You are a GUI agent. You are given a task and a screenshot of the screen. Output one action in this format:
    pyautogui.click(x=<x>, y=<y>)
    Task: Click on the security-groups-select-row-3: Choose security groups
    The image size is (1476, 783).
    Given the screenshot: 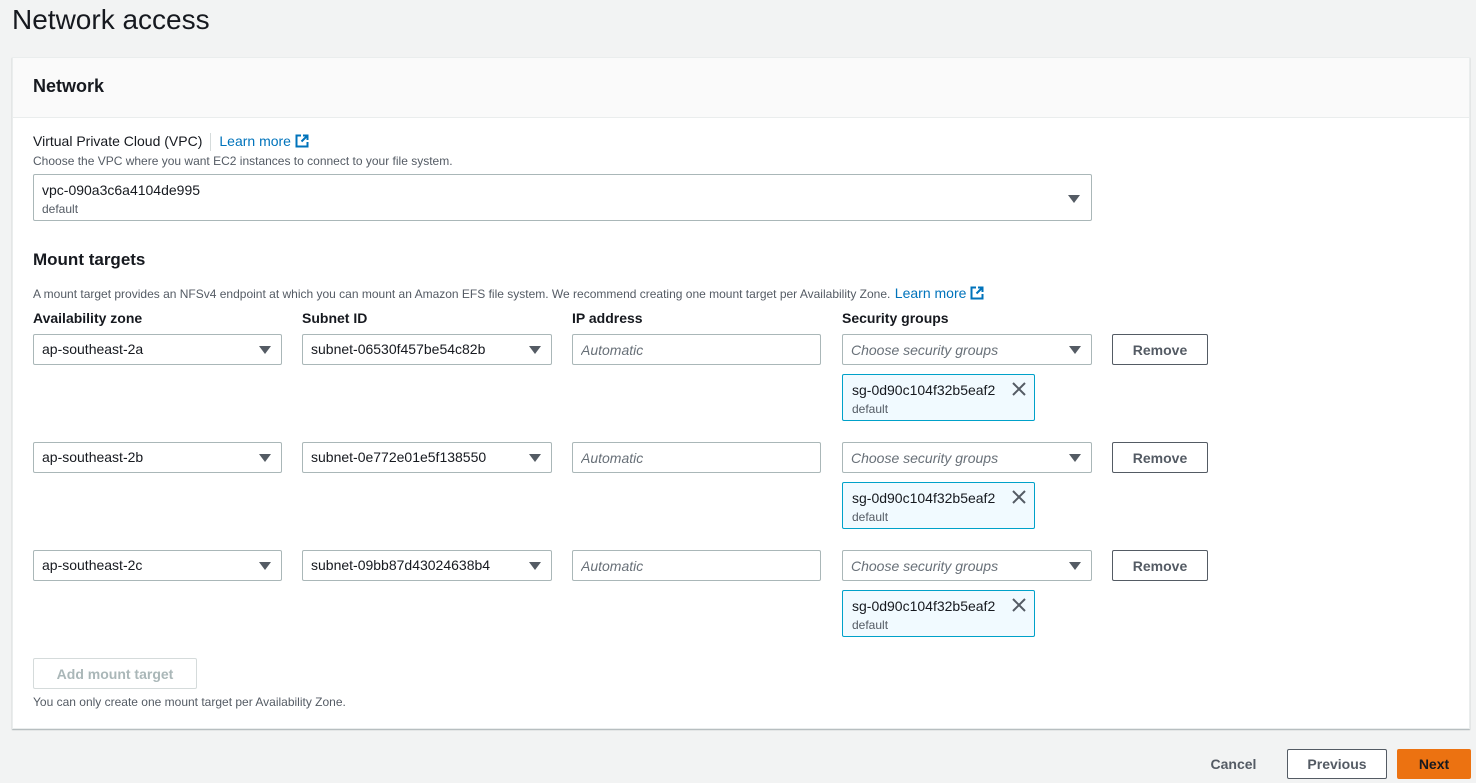 What is the action you would take?
    pyautogui.click(x=967, y=565)
    